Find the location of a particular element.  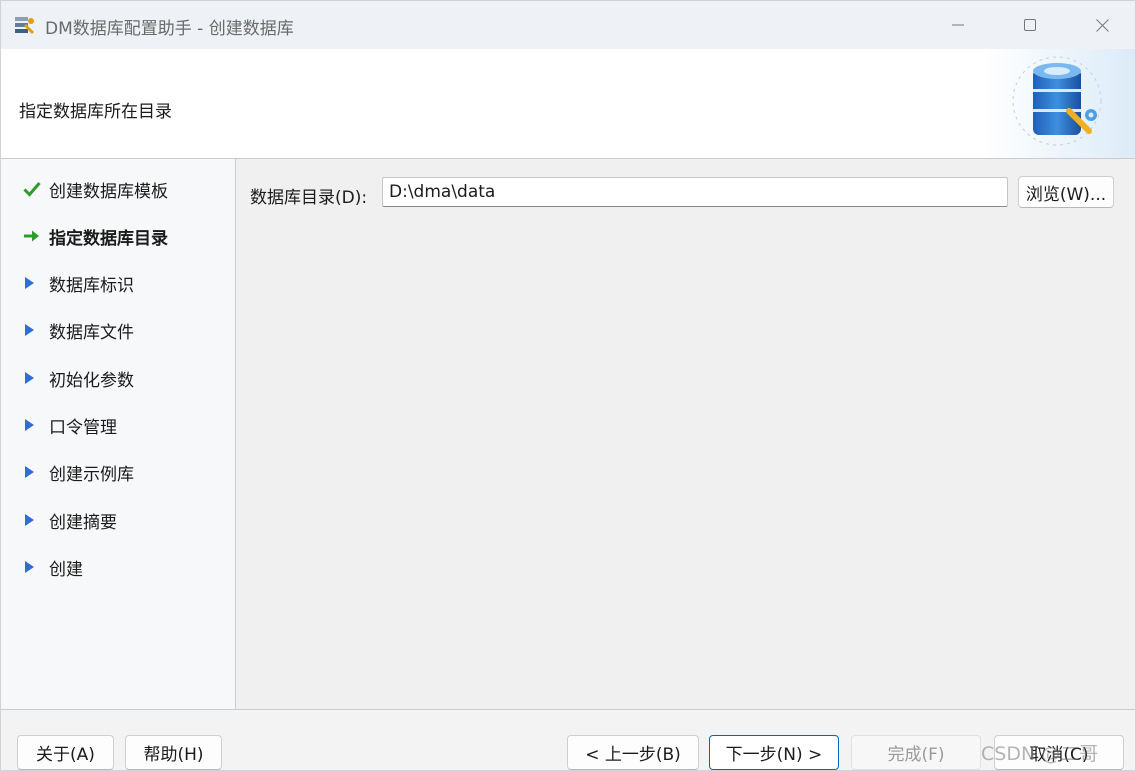

step-create-database-template: 创建数据库模板 is located at coordinates (95, 189).